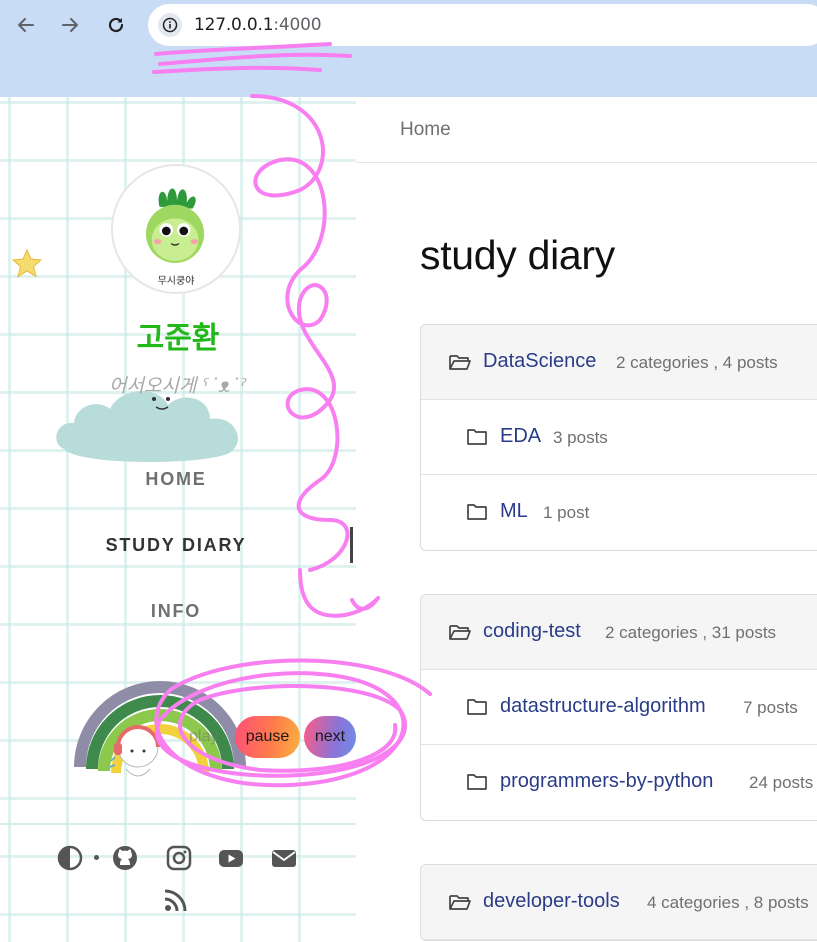  Describe the element at coordinates (176, 611) in the screenshot. I see `nav-info: INFO` at that location.